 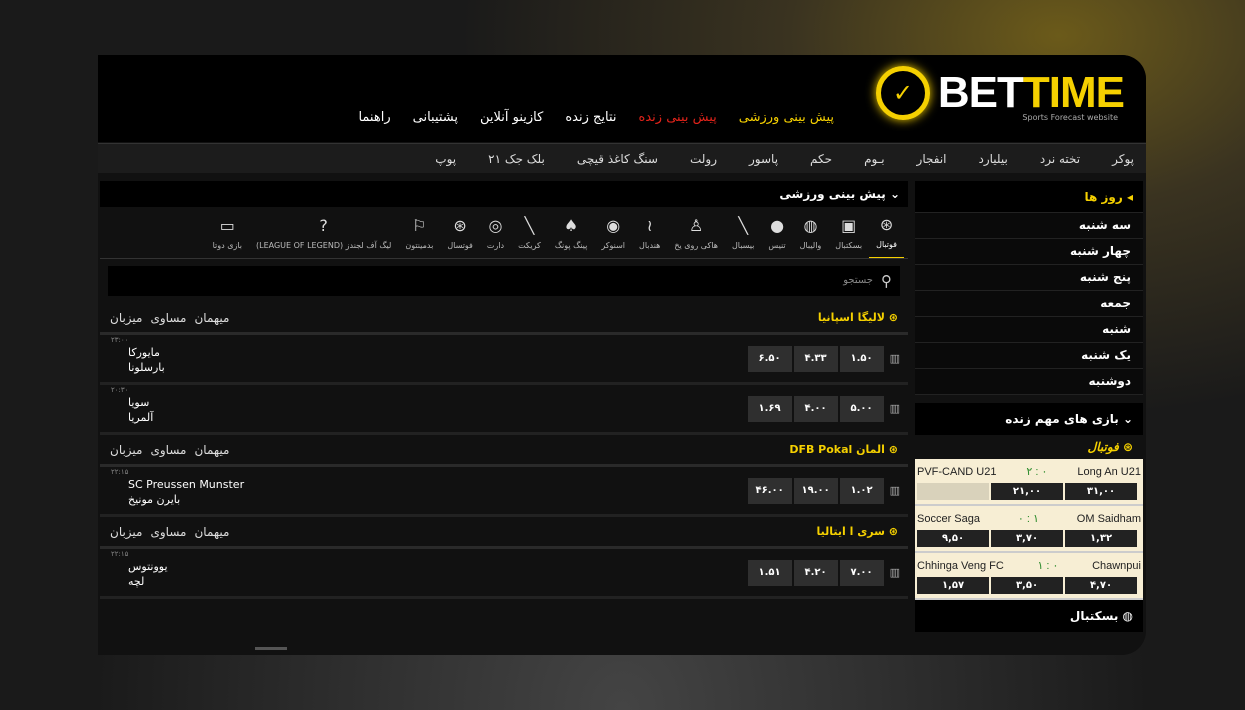 What do you see at coordinates (861, 490) in the screenshot?
I see `odds-button: ۱.۰۲` at bounding box center [861, 490].